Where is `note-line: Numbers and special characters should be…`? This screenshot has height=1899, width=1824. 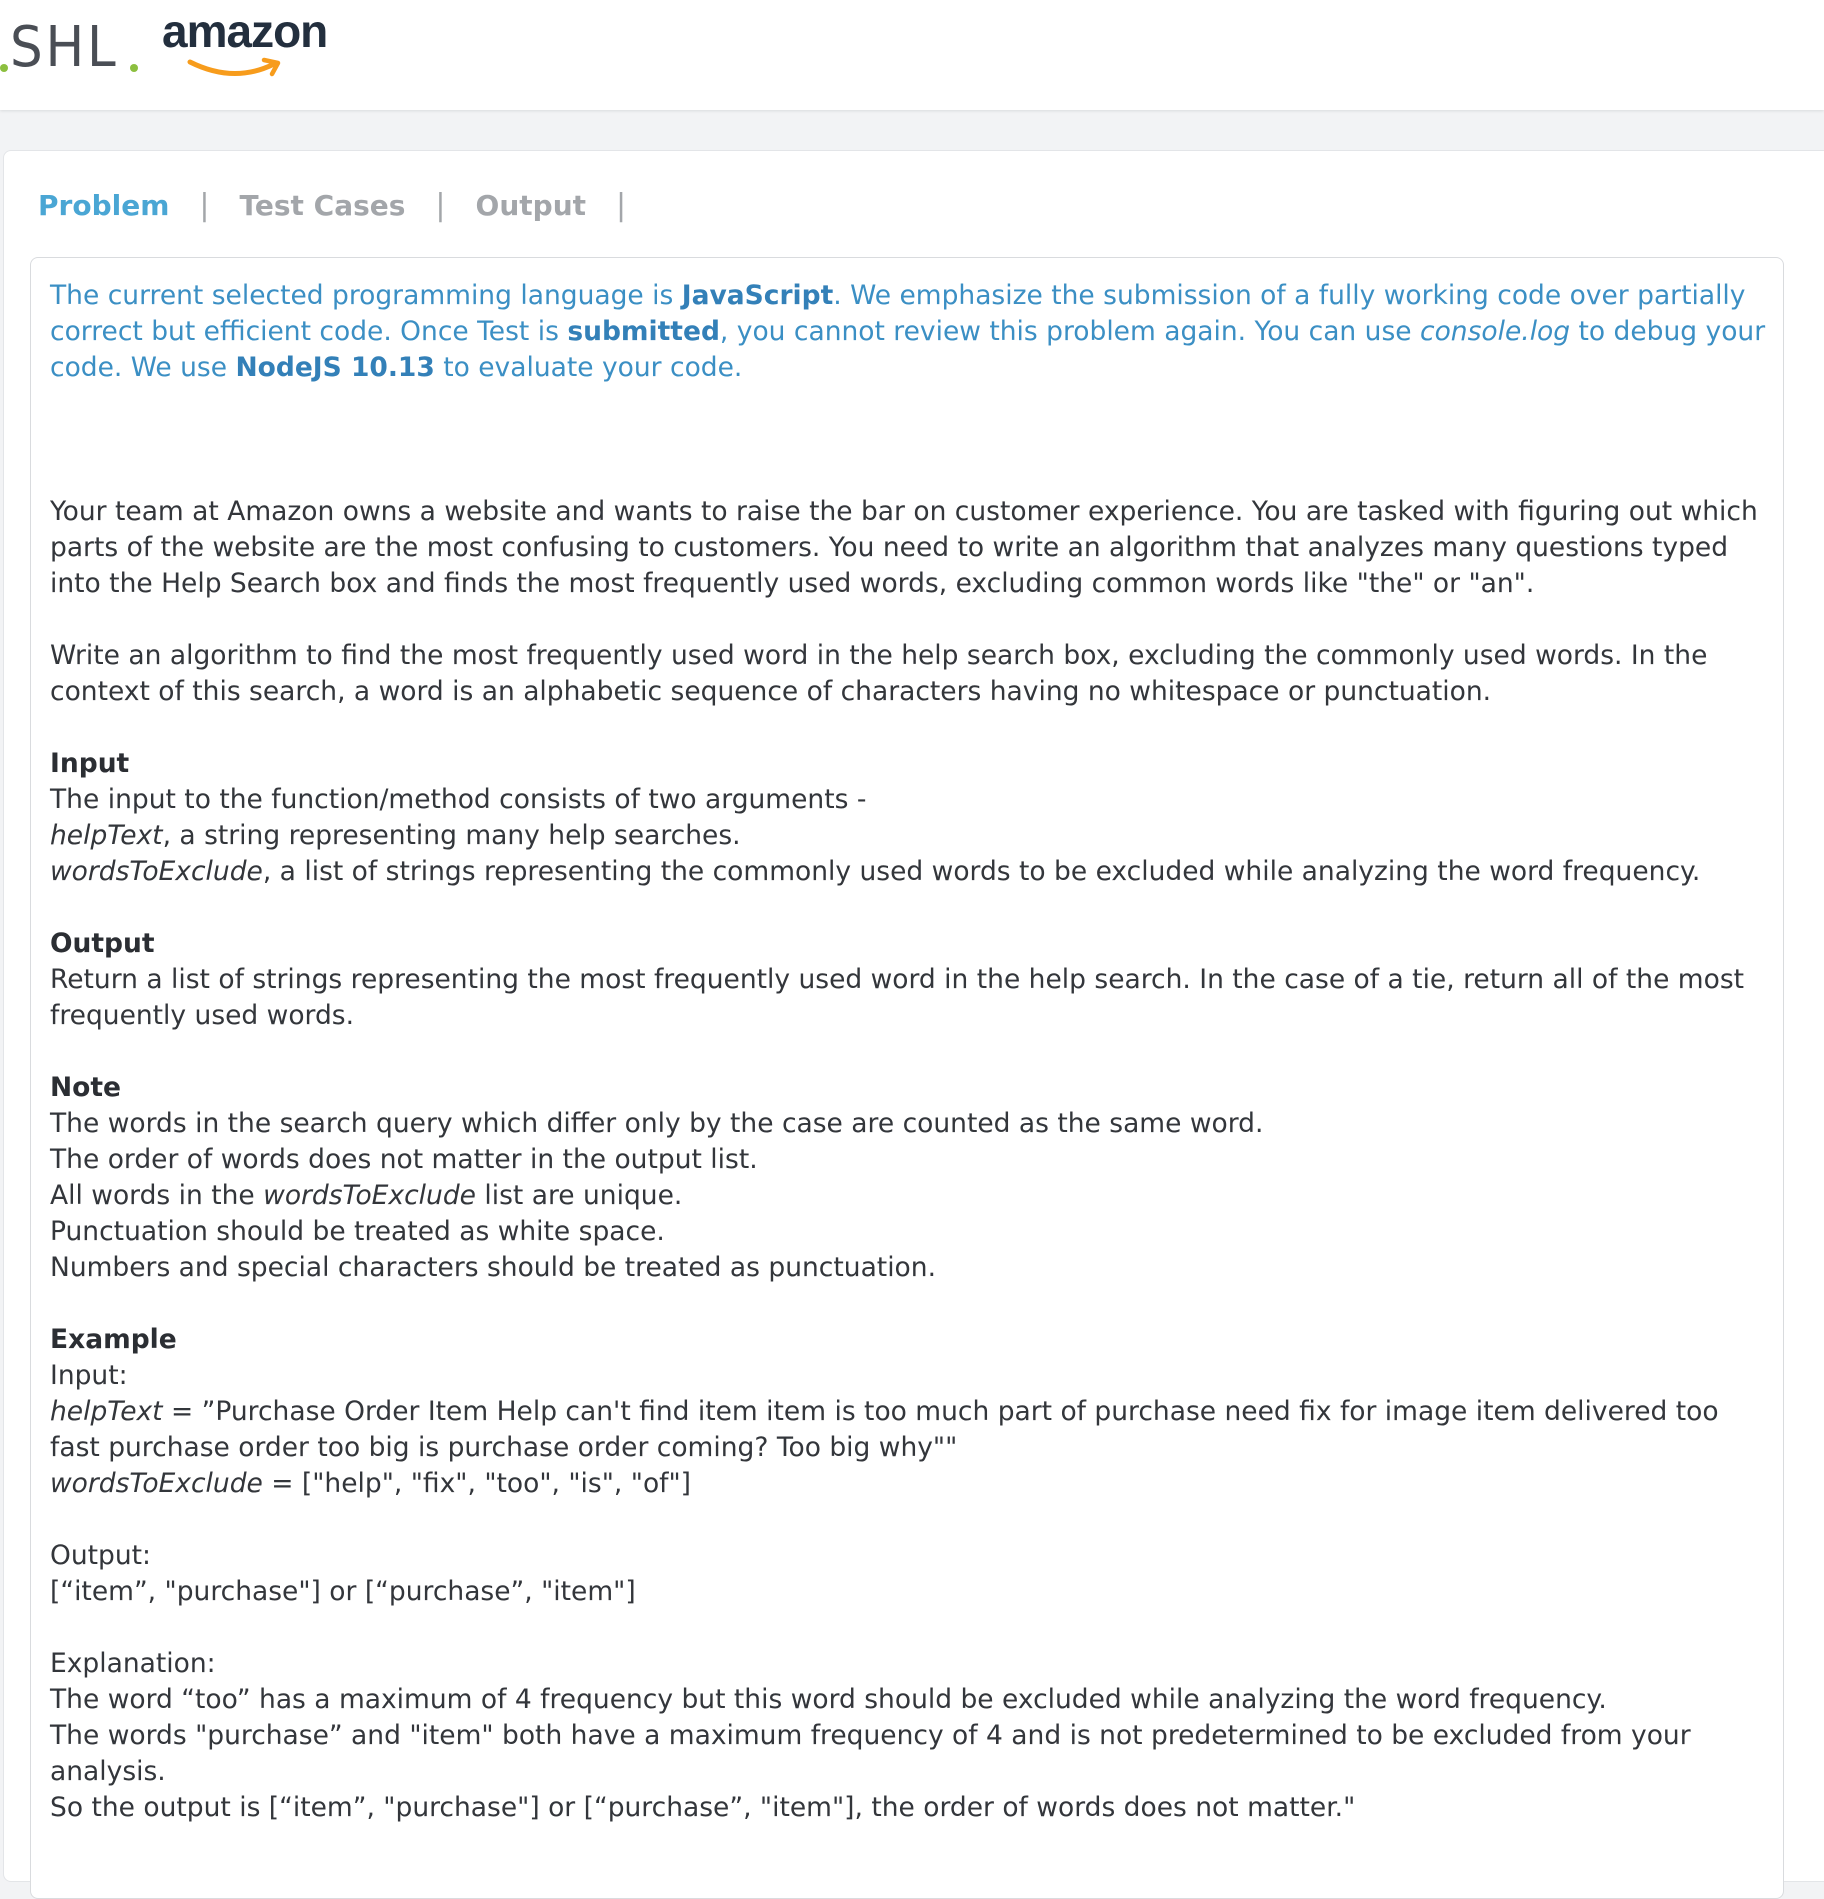
note-line: Numbers and special characters should be… is located at coordinates (493, 1267).